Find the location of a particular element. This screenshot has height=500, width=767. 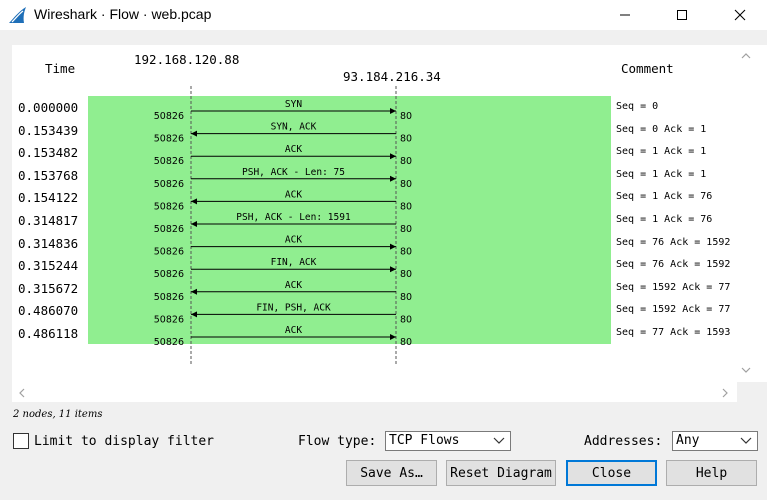

flow-label: SYN is located at coordinates (293, 104).